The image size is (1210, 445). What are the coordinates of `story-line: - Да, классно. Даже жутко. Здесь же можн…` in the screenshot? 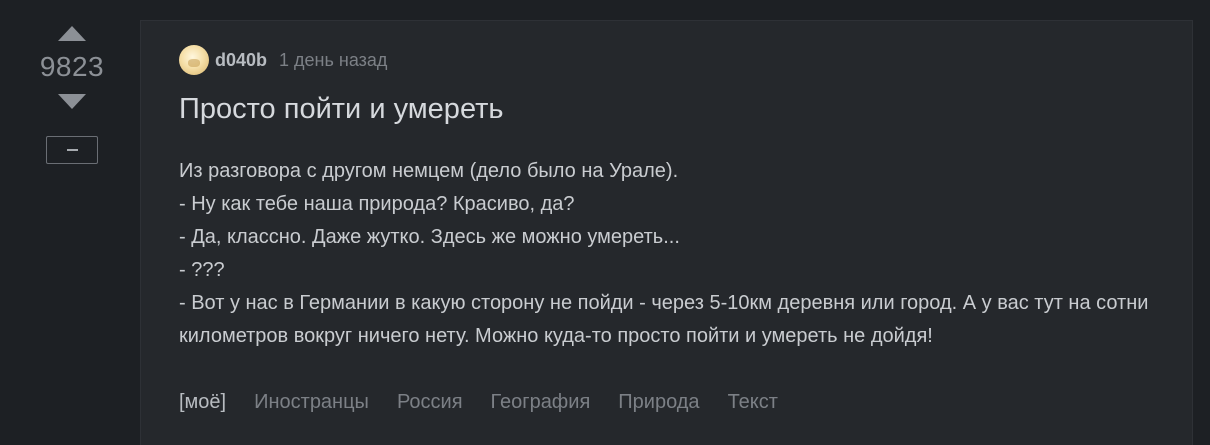 It's located at (429, 237).